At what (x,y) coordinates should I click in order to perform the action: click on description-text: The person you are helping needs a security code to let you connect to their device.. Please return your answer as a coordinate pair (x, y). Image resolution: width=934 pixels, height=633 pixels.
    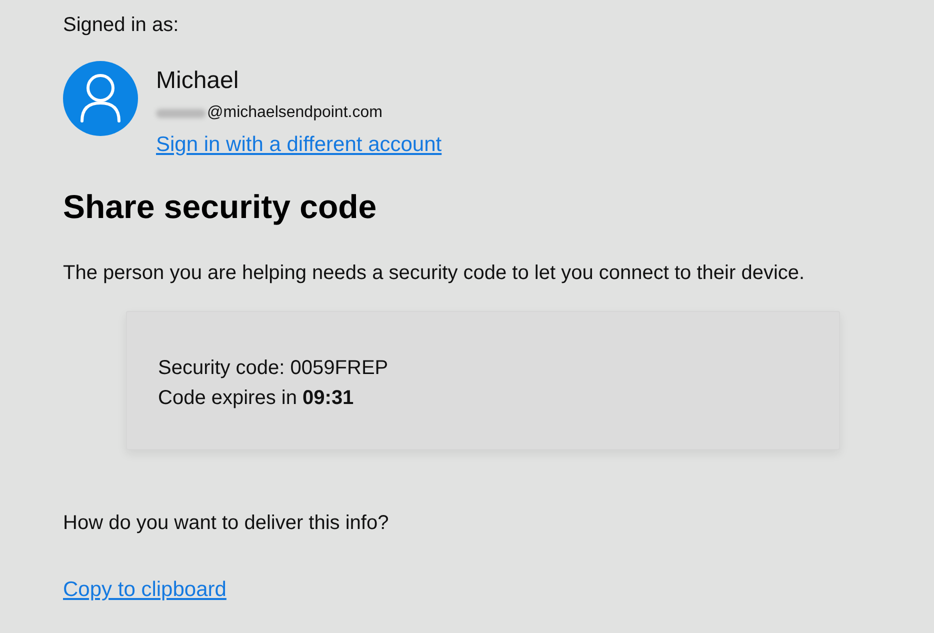
    Looking at the image, I should click on (434, 273).